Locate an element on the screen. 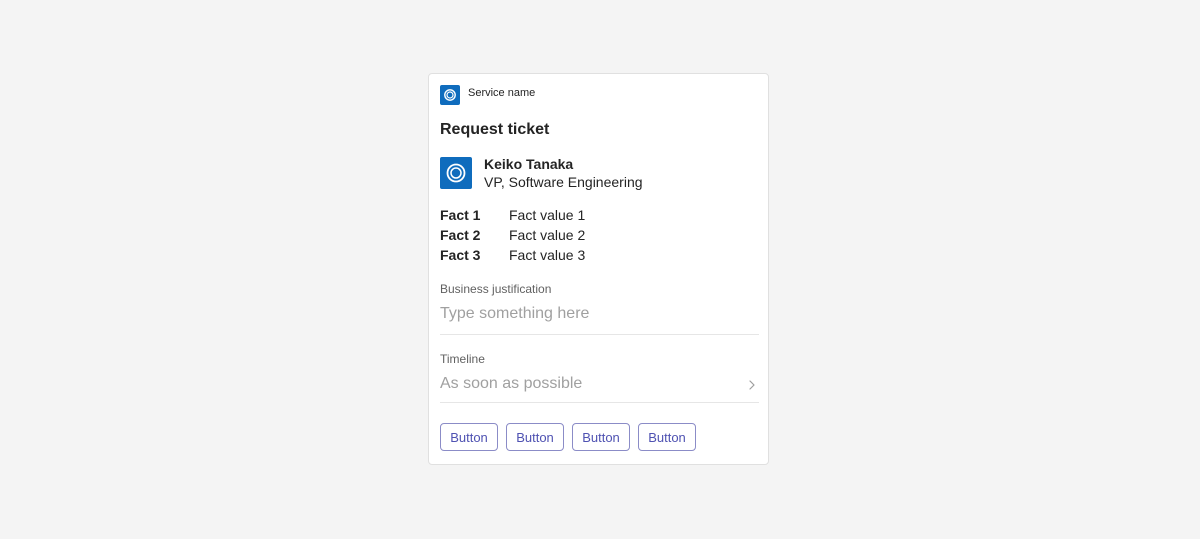 This screenshot has height=539, width=1200. timeline-select: As soon as possible is located at coordinates (599, 388).